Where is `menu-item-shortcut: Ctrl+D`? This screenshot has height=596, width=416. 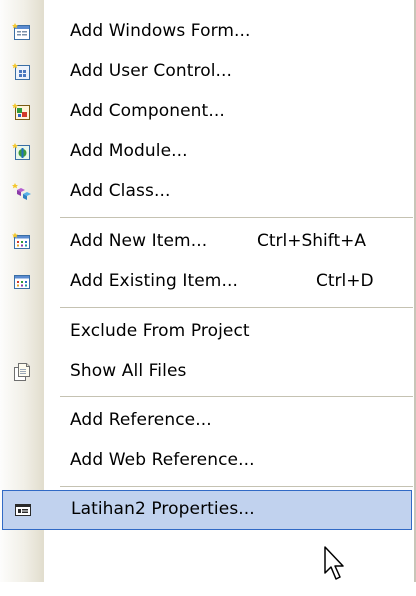 menu-item-shortcut: Ctrl+D is located at coordinates (345, 281).